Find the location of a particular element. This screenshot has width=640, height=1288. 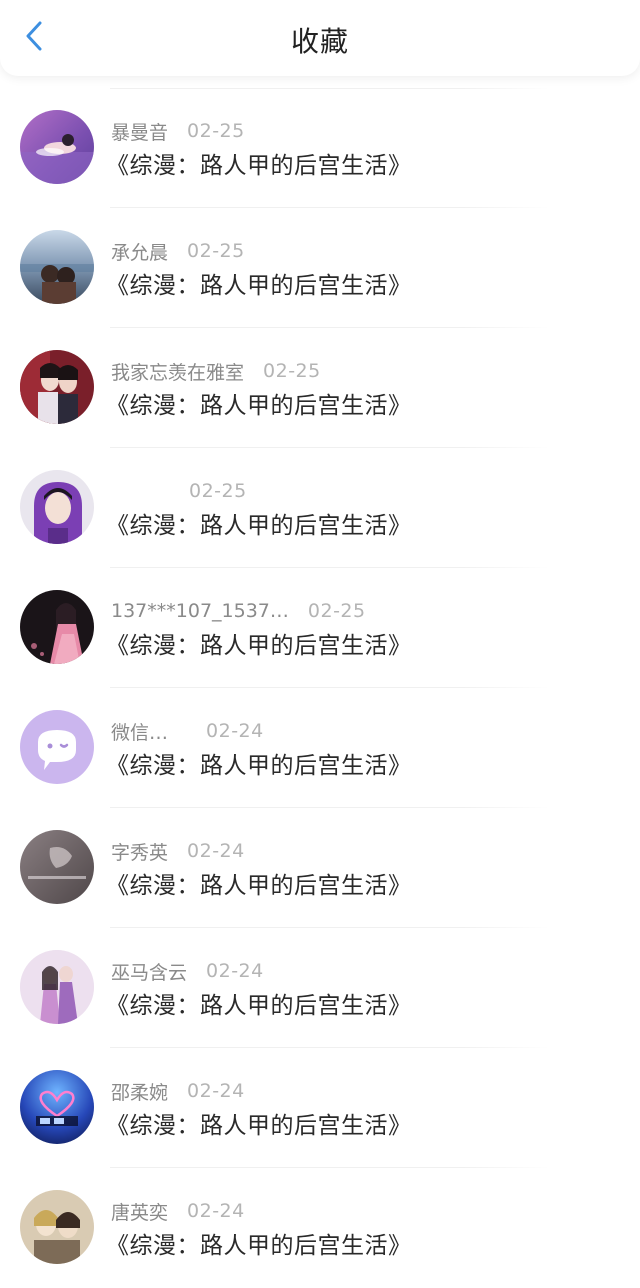

item-meta: 02-25 is located at coordinates (179, 491).